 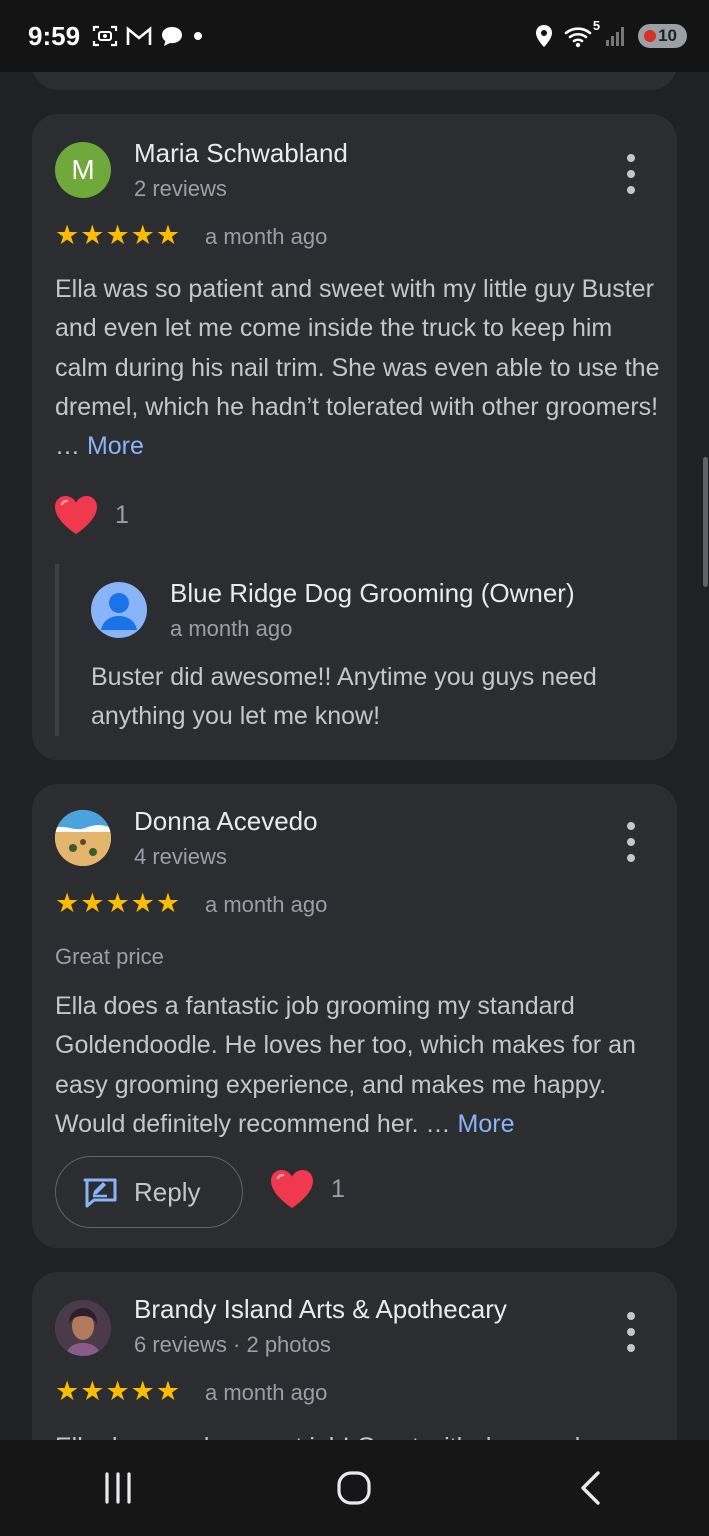 What do you see at coordinates (667, 35) in the screenshot?
I see `battery-level: 10` at bounding box center [667, 35].